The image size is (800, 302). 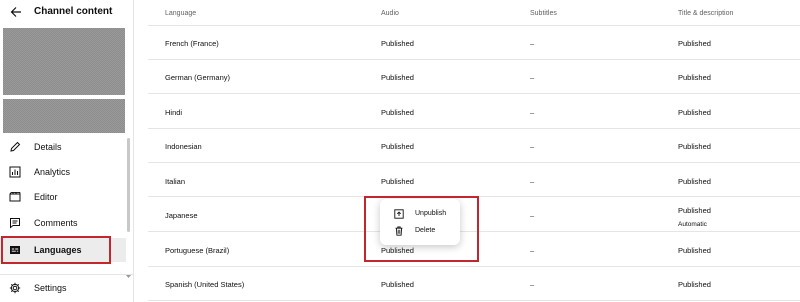 What do you see at coordinates (50, 288) in the screenshot?
I see `sidebar-item-label: Settings` at bounding box center [50, 288].